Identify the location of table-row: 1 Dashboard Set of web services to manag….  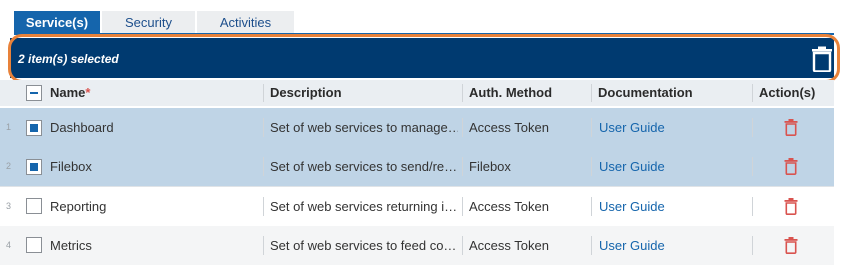
(417, 127).